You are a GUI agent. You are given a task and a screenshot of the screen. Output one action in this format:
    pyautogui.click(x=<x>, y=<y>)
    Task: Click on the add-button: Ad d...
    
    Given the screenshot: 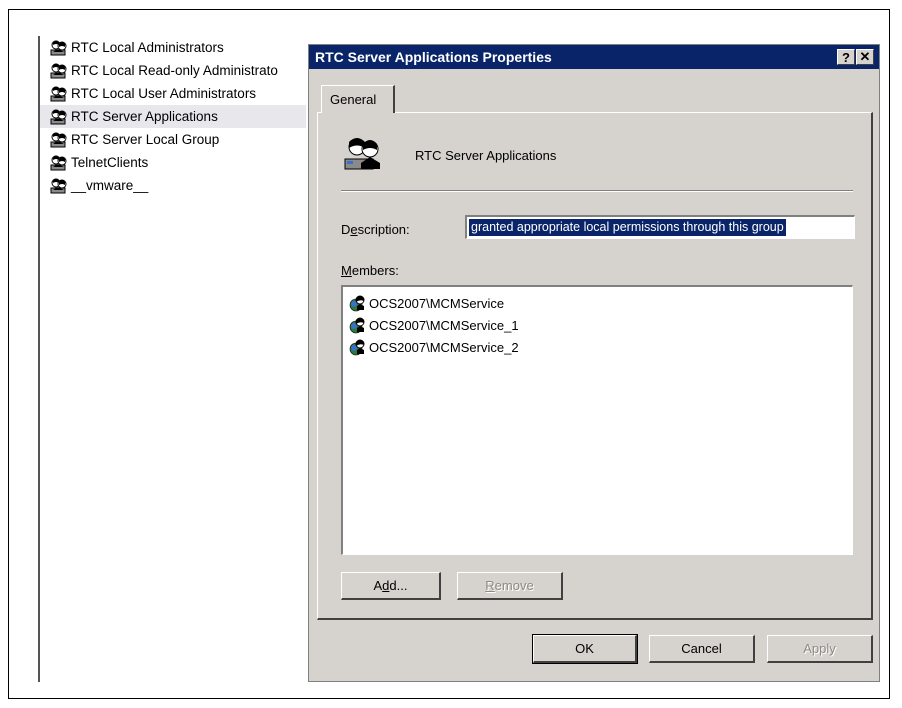 What is the action you would take?
    pyautogui.click(x=391, y=586)
    